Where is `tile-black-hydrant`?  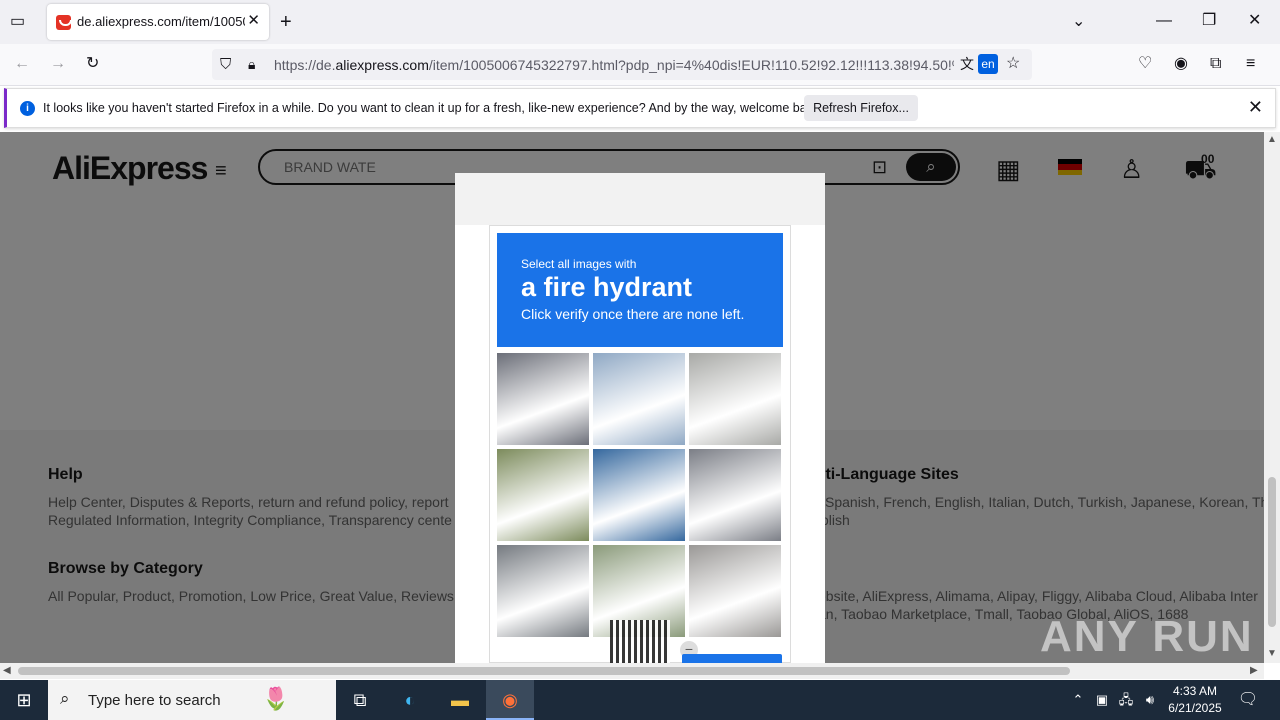
tile-black-hydrant is located at coordinates (735, 591).